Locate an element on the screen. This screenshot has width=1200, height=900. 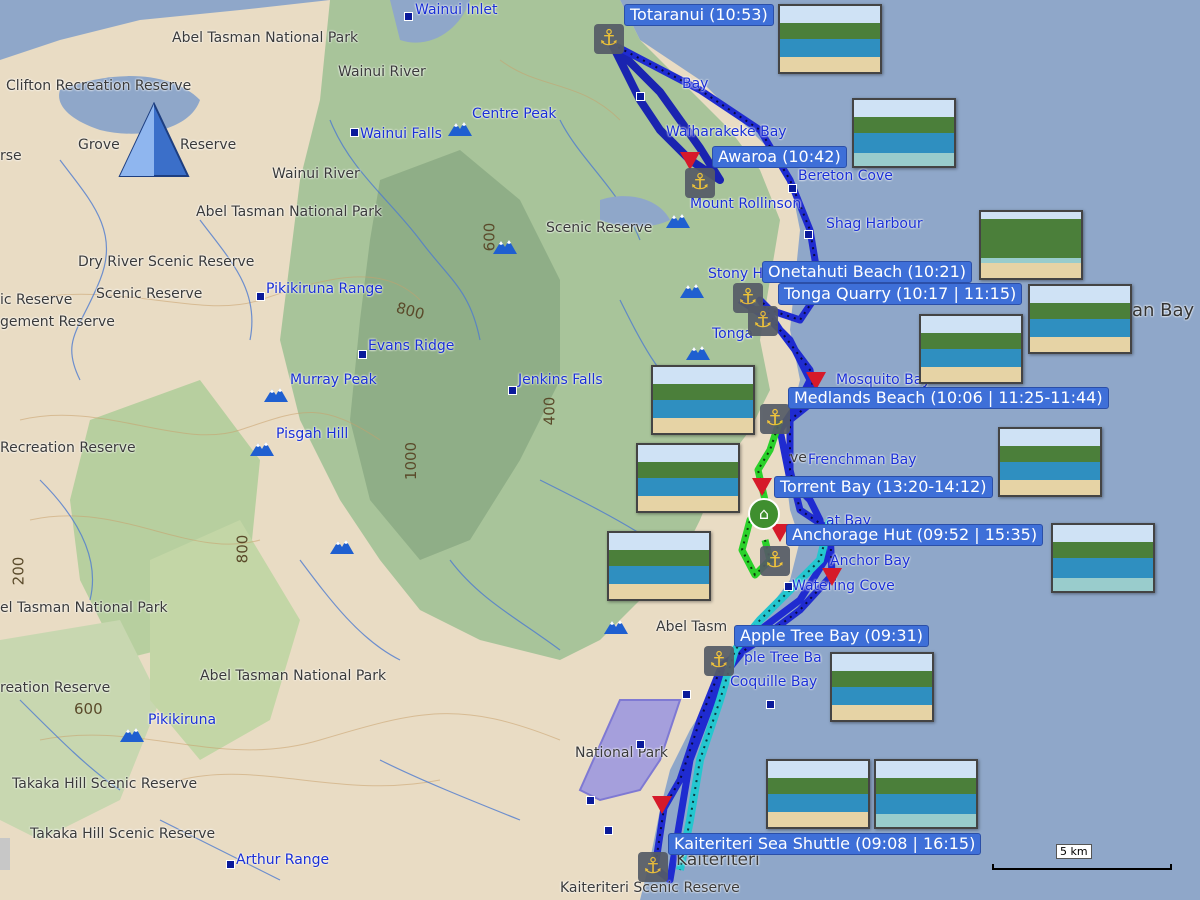
poi-label: Wainui Falls is located at coordinates (401, 134).